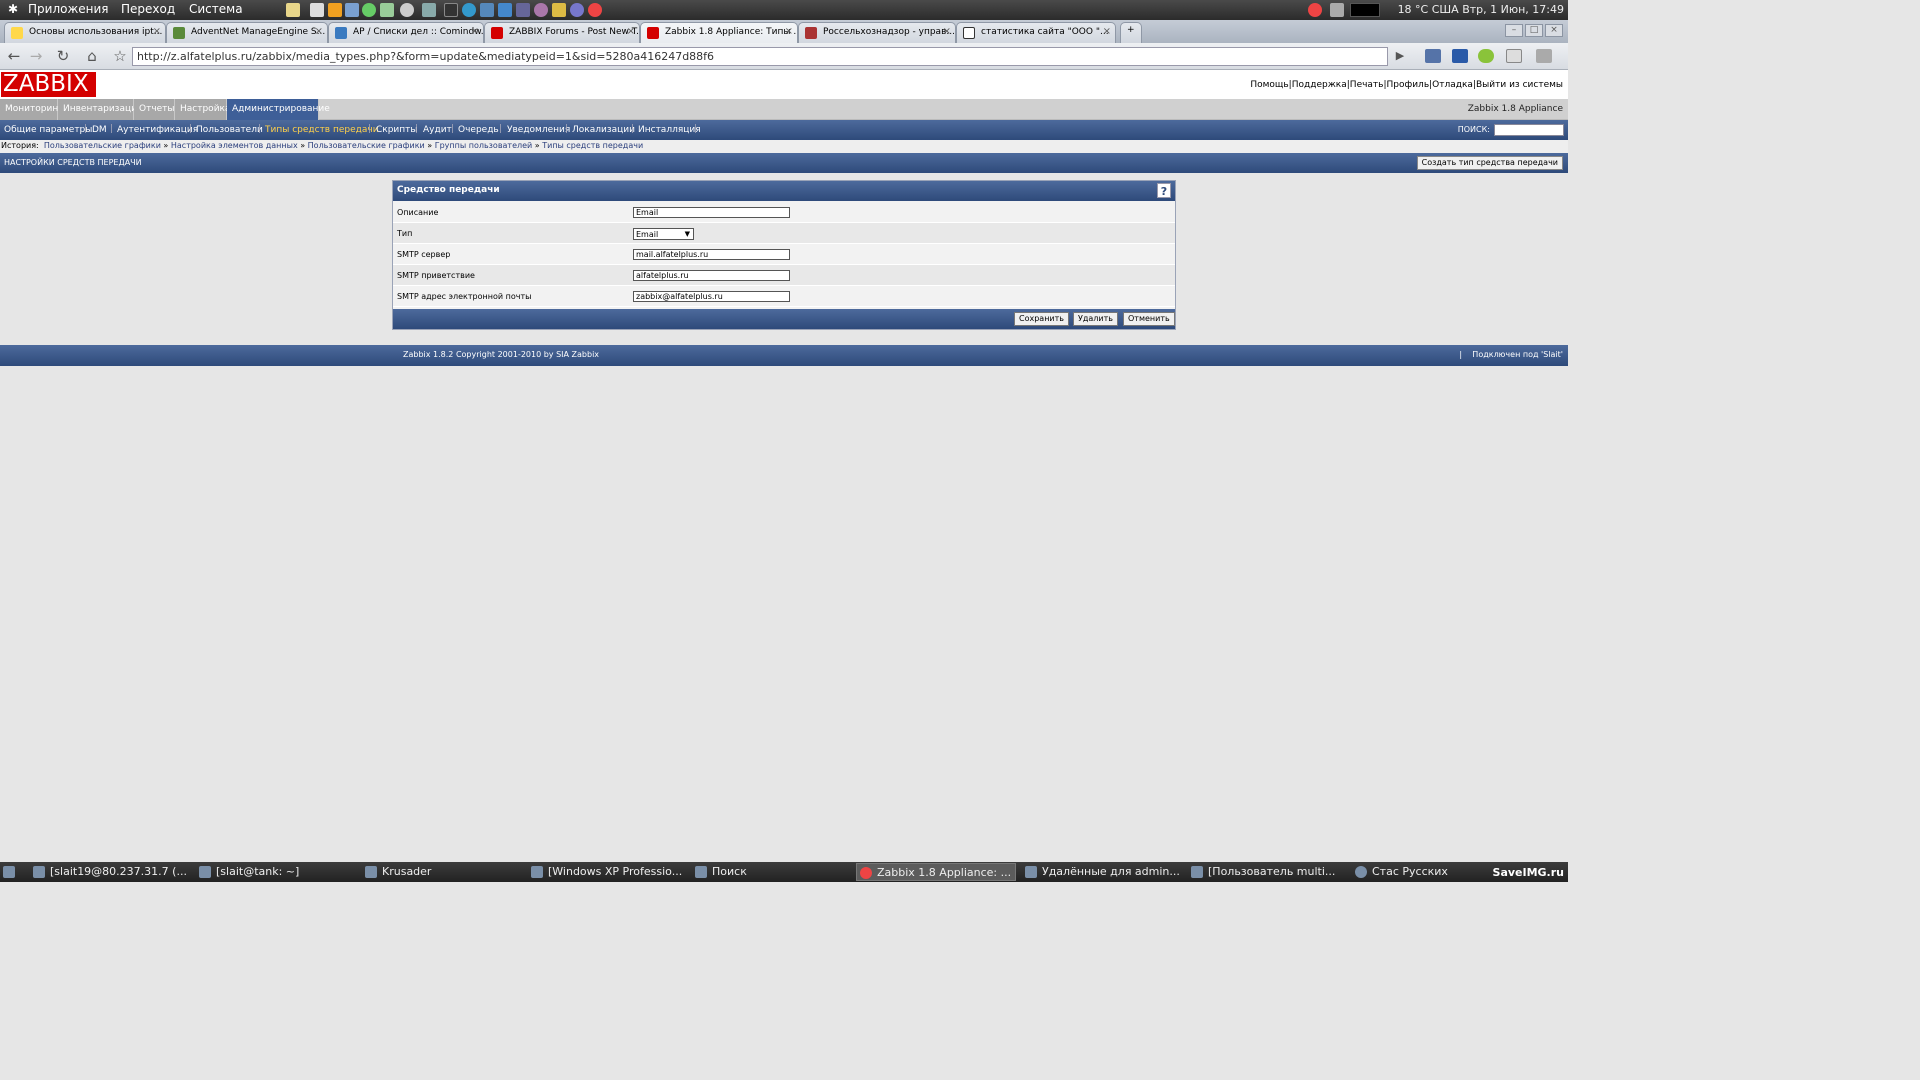 This screenshot has height=1080, width=1920. Describe the element at coordinates (538, 130) in the screenshot. I see `submenu-notifications: Уведомления` at that location.